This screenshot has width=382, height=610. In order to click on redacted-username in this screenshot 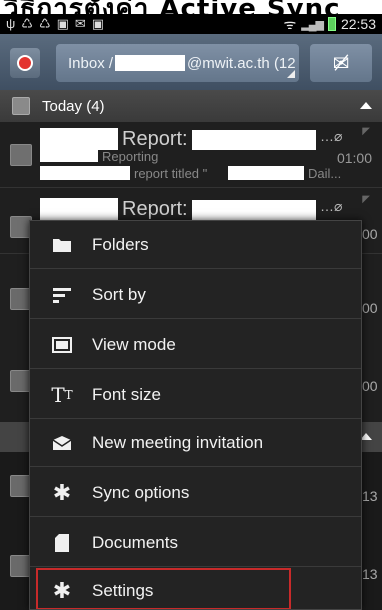, I will do `click(150, 63)`.